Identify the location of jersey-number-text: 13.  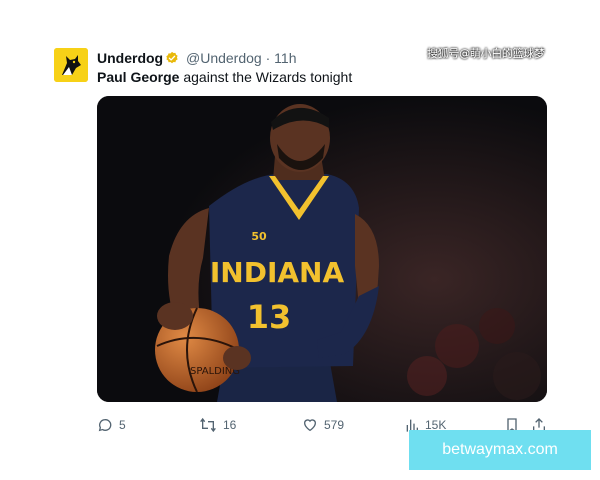
(269, 317).